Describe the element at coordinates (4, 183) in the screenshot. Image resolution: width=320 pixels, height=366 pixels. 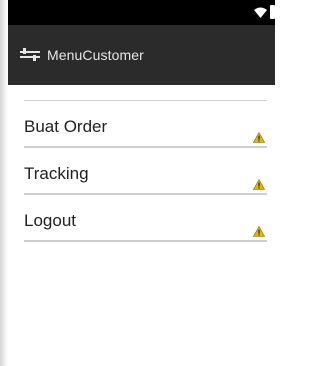
I see `left-edge-shadow` at that location.